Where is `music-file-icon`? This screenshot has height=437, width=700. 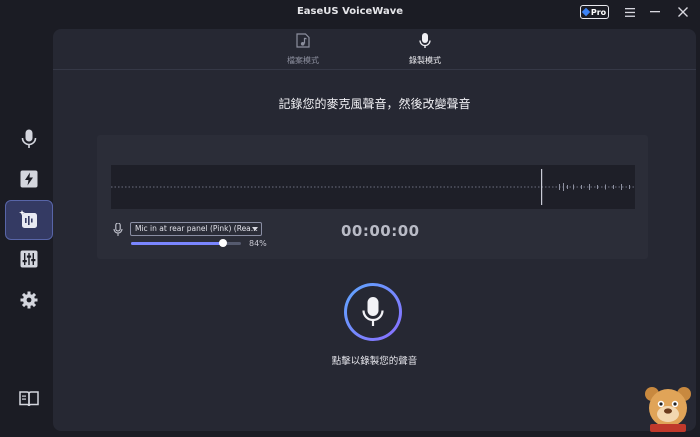
music-file-icon is located at coordinates (303, 40).